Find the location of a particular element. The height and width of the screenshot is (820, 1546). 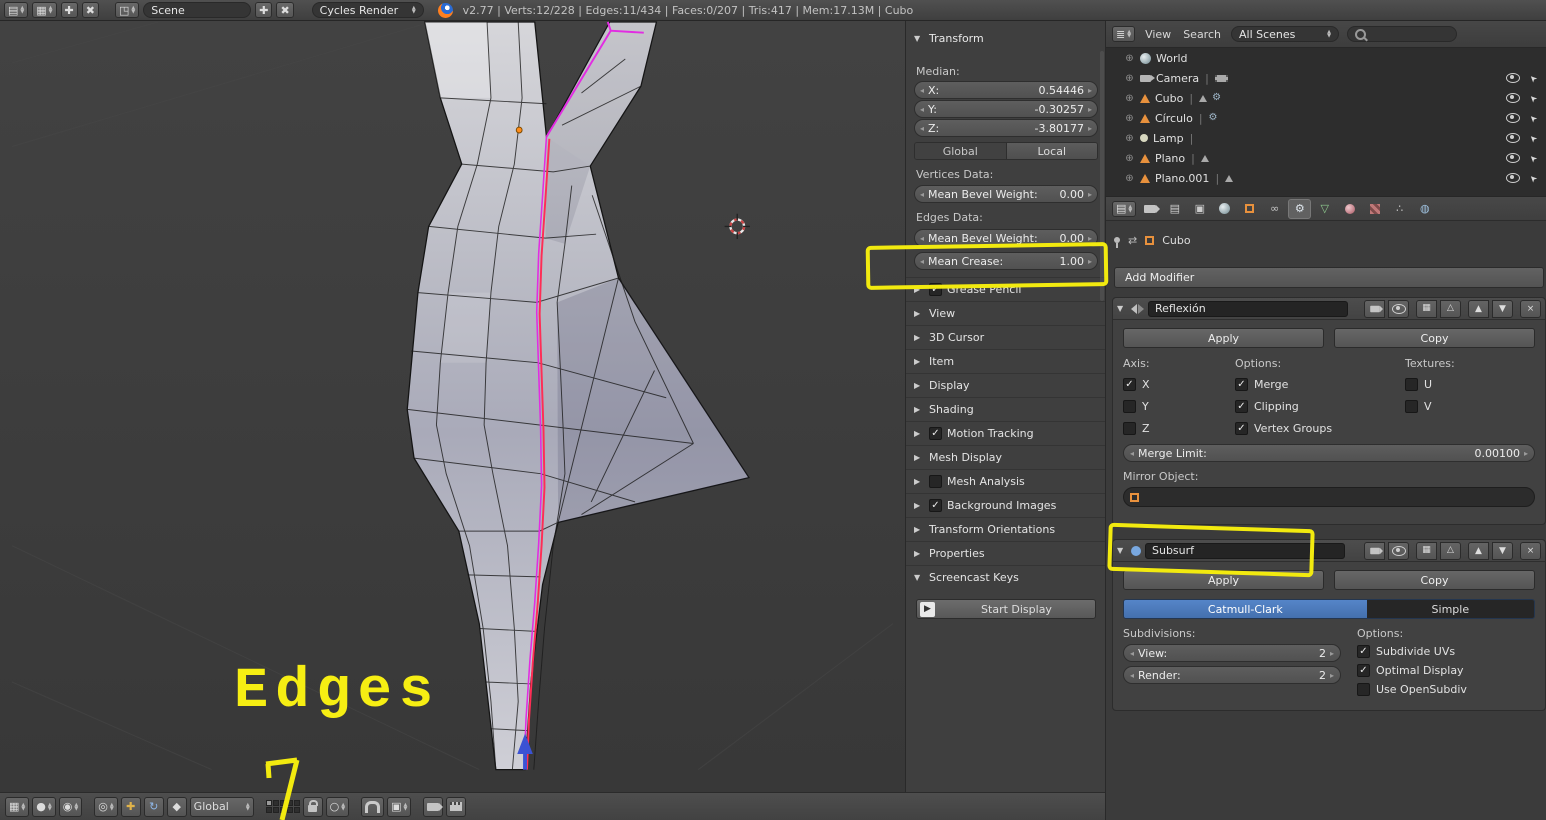

delete-modifier-button: × is located at coordinates (1530, 308).